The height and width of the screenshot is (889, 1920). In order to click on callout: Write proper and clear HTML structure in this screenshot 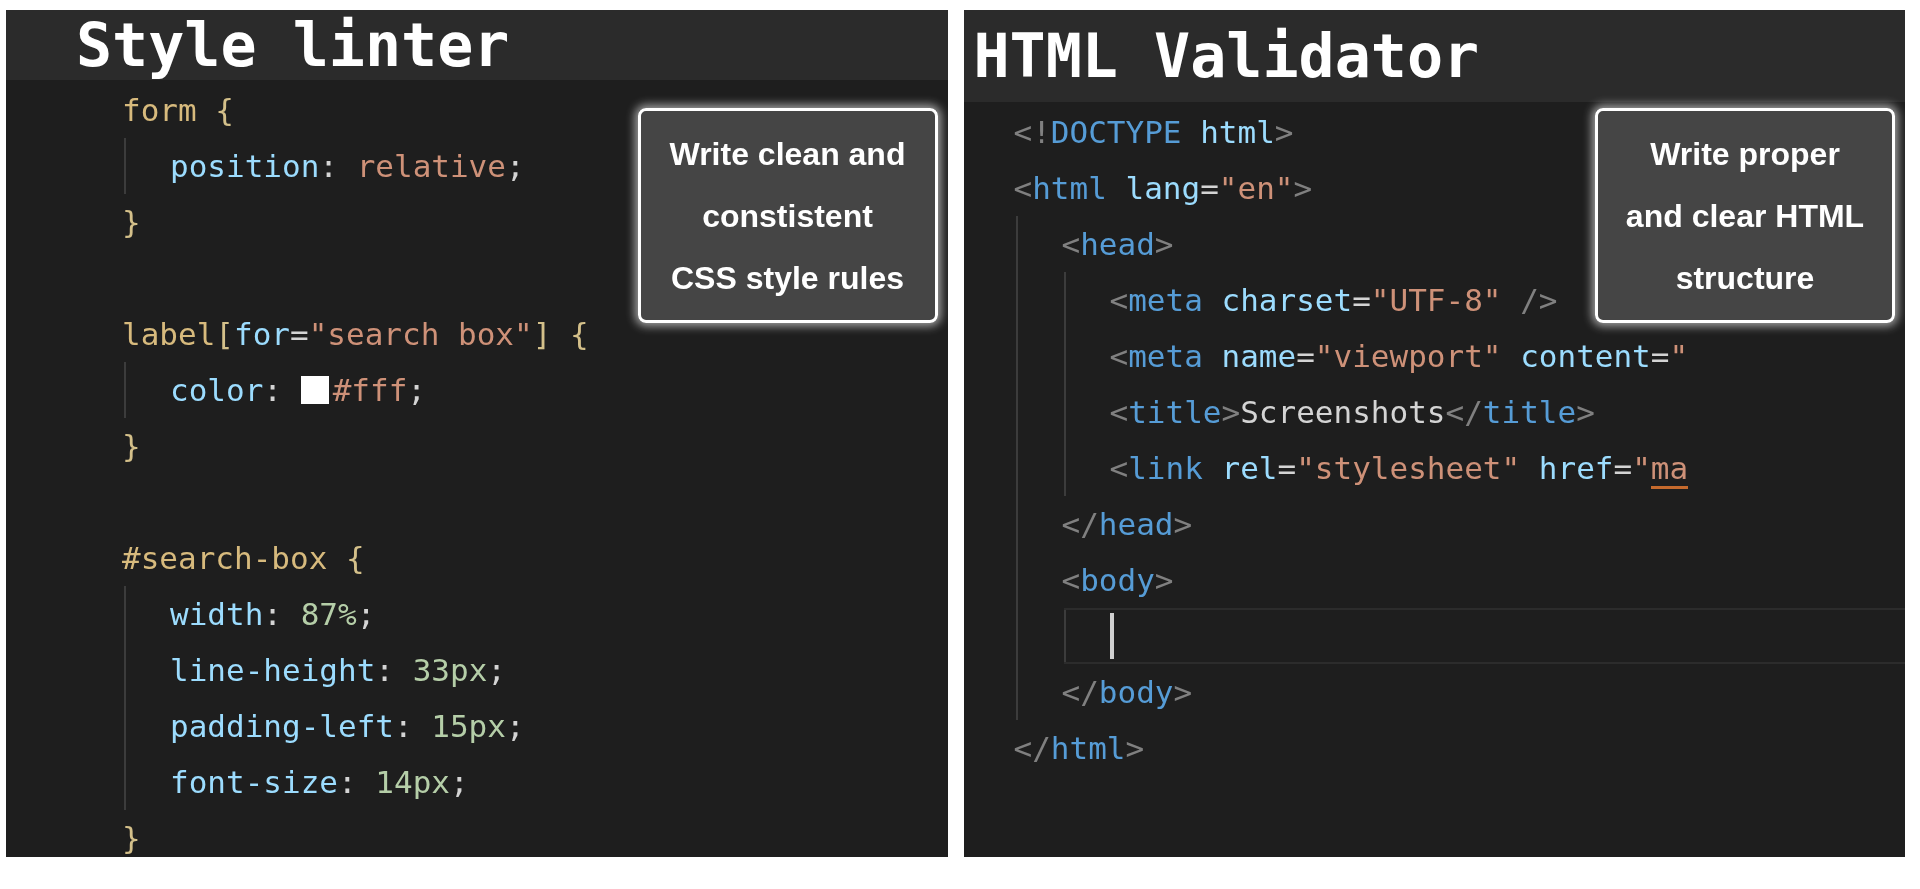, I will do `click(1745, 215)`.